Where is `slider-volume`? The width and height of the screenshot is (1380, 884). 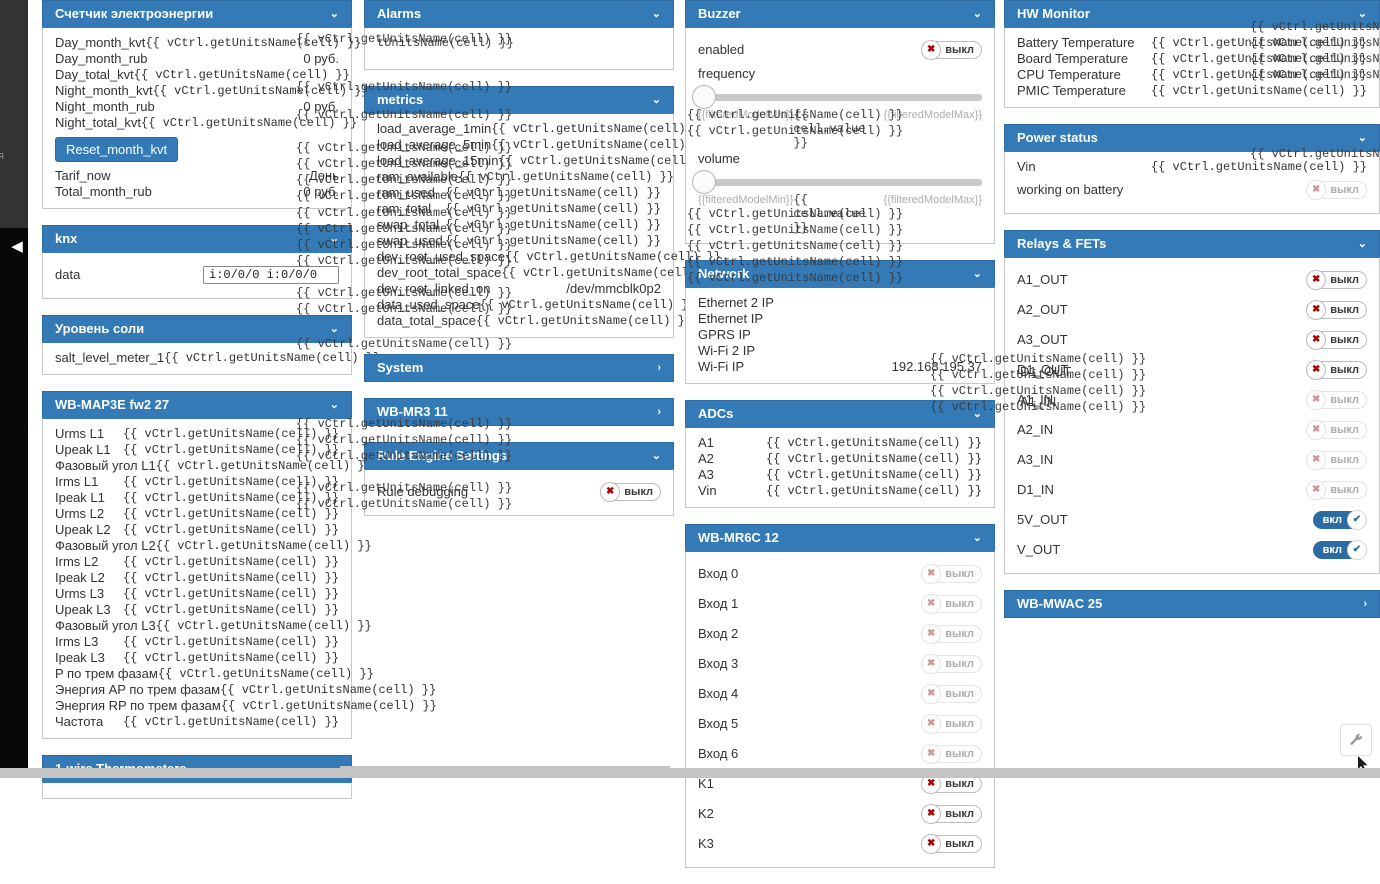
slider-volume is located at coordinates (840, 182).